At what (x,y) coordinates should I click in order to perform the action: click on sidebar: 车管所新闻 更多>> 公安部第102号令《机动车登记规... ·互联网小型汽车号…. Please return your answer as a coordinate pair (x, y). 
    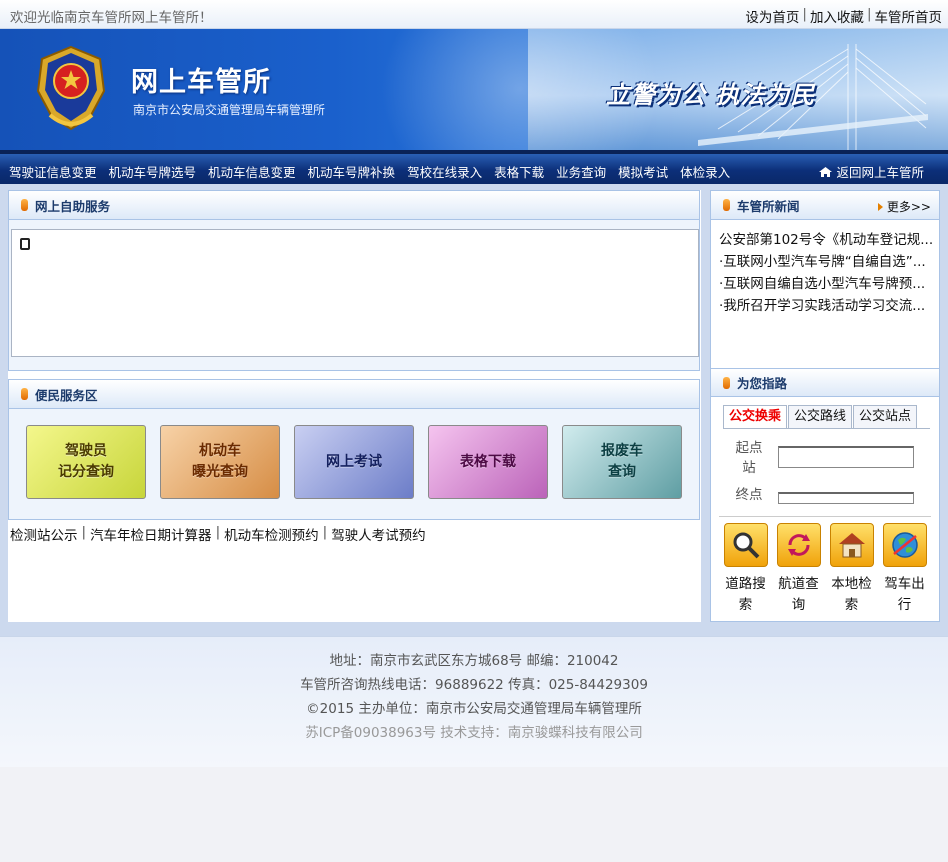
    Looking at the image, I should click on (825, 406).